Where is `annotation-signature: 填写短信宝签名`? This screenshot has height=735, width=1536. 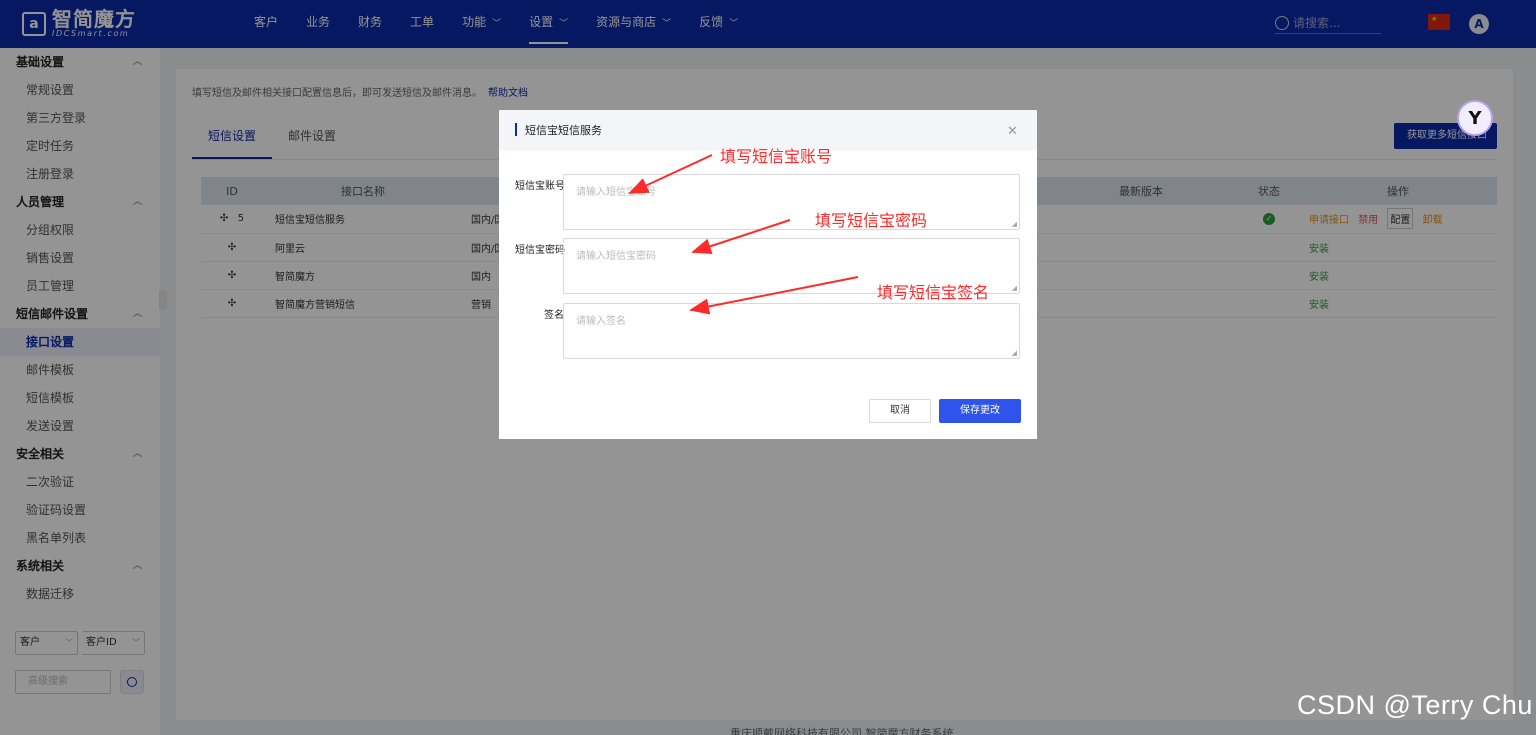 annotation-signature: 填写短信宝签名 is located at coordinates (933, 292).